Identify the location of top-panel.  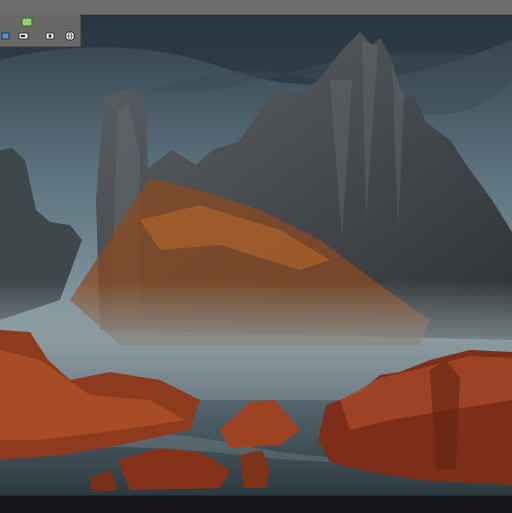
(256, 7).